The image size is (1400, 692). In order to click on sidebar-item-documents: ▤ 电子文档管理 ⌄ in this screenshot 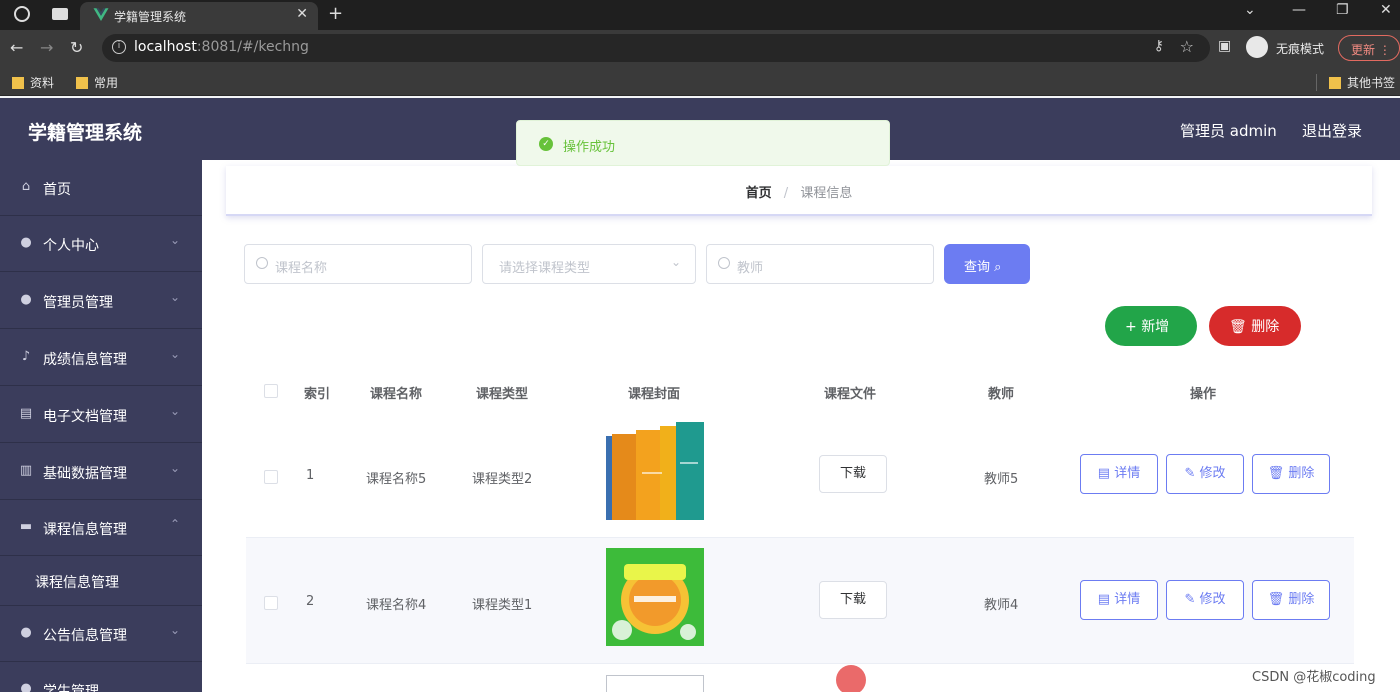, I will do `click(101, 415)`.